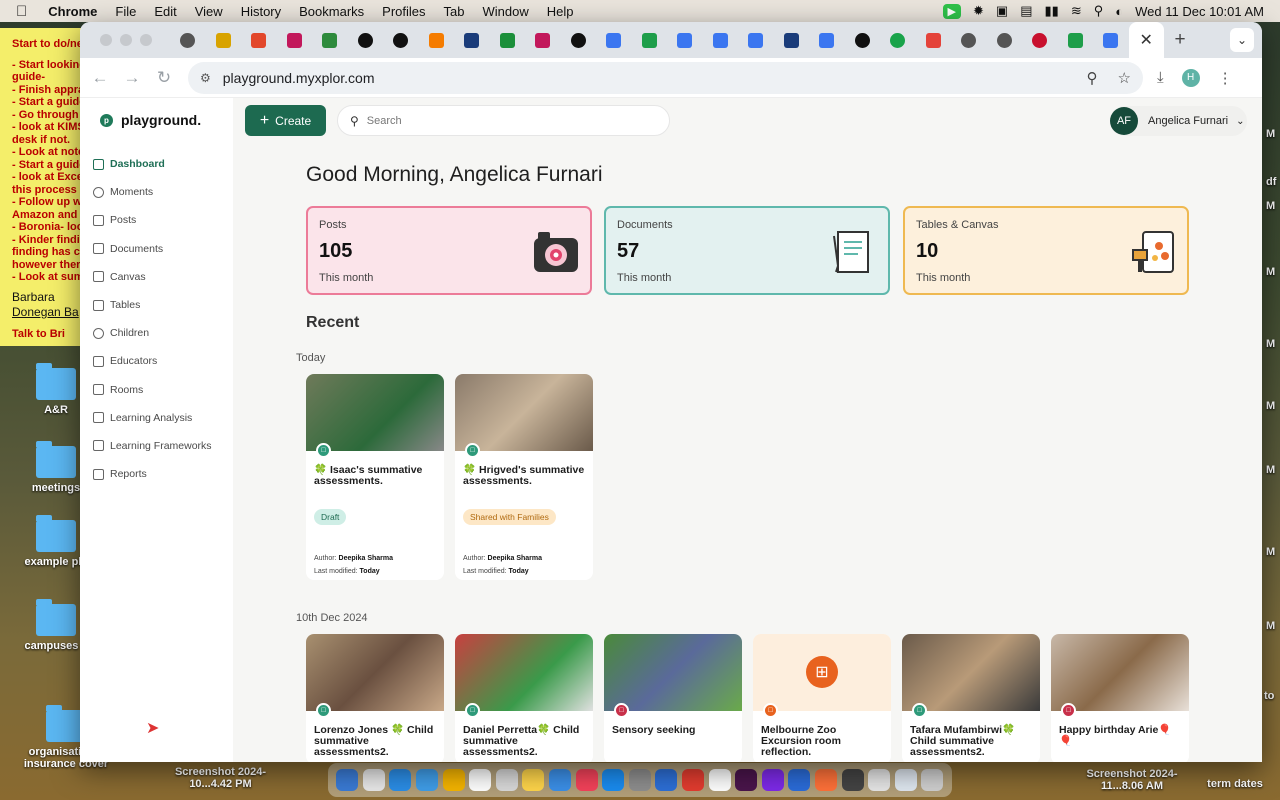  I want to click on menu-view: View, so click(209, 11).